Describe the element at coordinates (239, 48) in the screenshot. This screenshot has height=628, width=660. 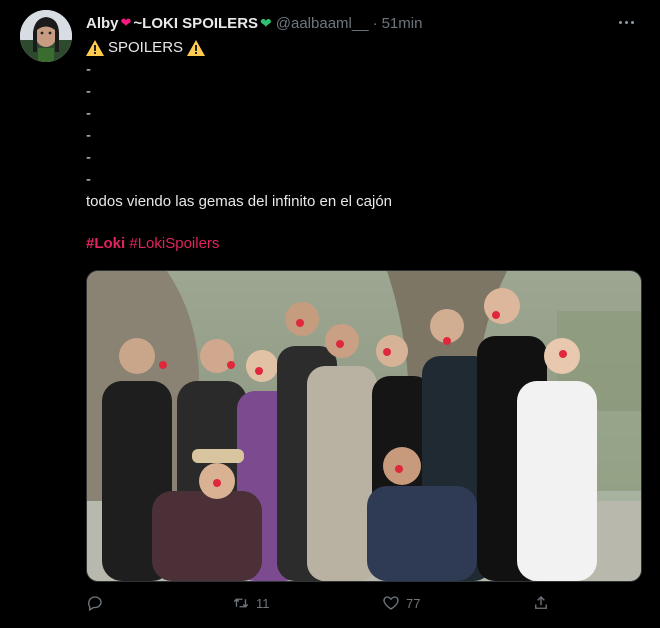
I see `spoilers-line: SPOILERS` at that location.